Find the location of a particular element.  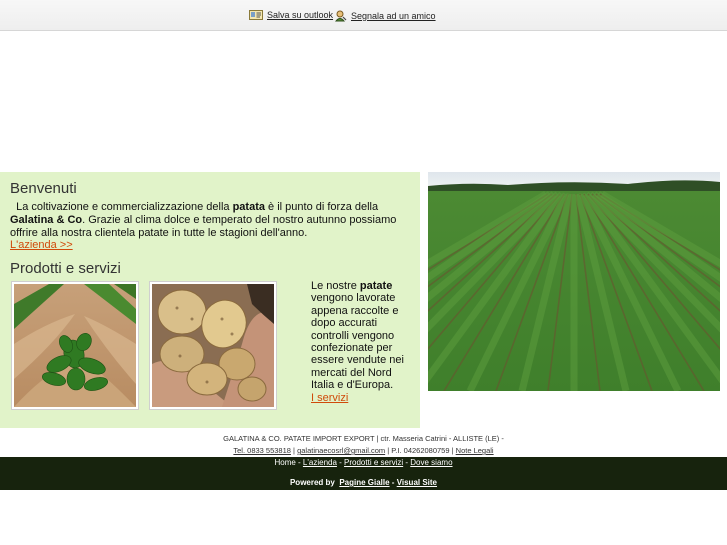

potato-field-thumbnail is located at coordinates (75, 345).